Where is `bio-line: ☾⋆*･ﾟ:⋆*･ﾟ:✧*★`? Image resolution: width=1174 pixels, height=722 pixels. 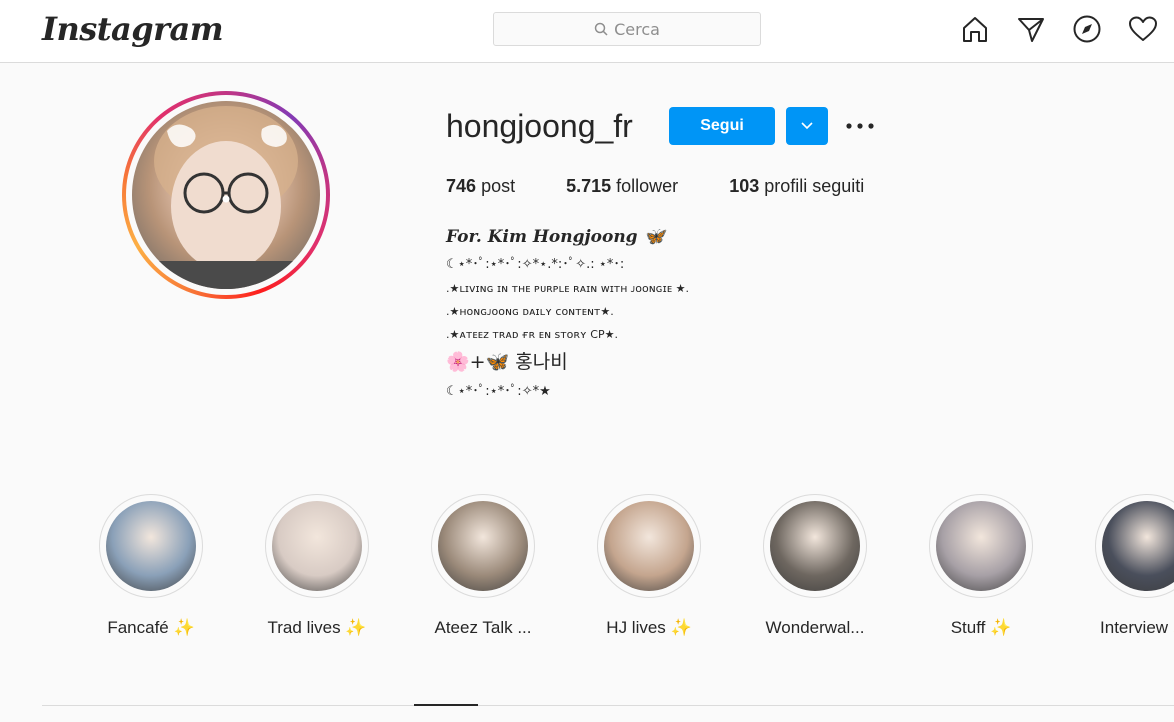 bio-line: ☾⋆*･ﾟ:⋆*･ﾟ:✧*★ is located at coordinates (498, 391).